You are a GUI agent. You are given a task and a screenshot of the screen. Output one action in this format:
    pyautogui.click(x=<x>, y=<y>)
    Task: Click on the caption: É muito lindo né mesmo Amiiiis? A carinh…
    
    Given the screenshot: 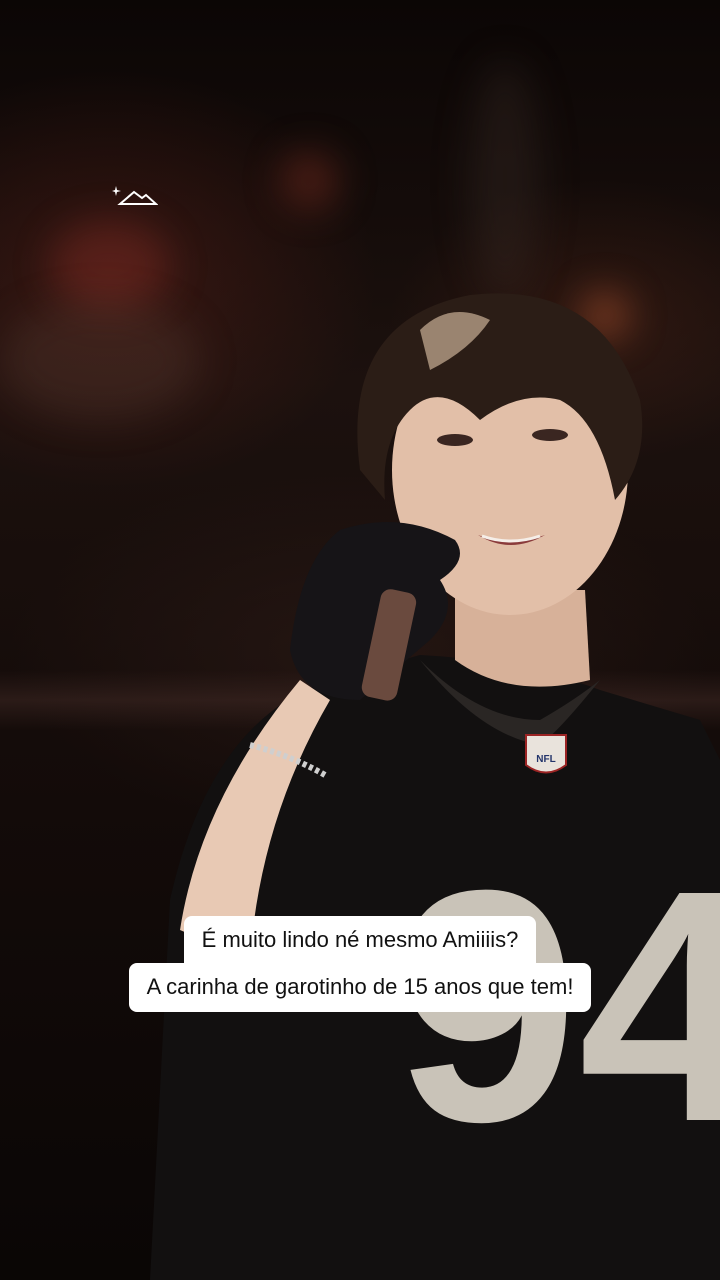 What is the action you would take?
    pyautogui.click(x=360, y=964)
    